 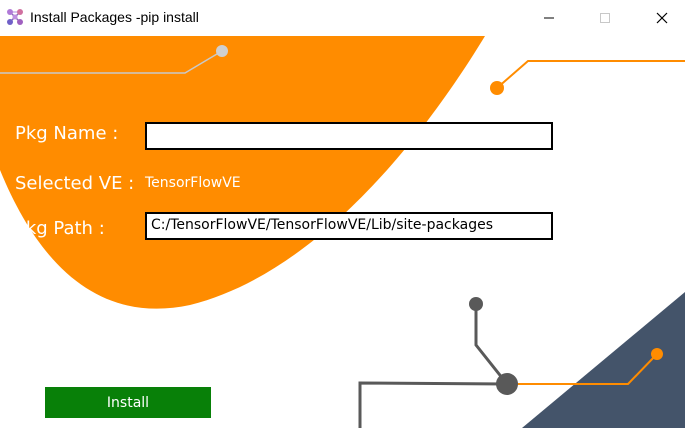 What do you see at coordinates (476, 304) in the screenshot?
I see `circuit-node-dark-top` at bounding box center [476, 304].